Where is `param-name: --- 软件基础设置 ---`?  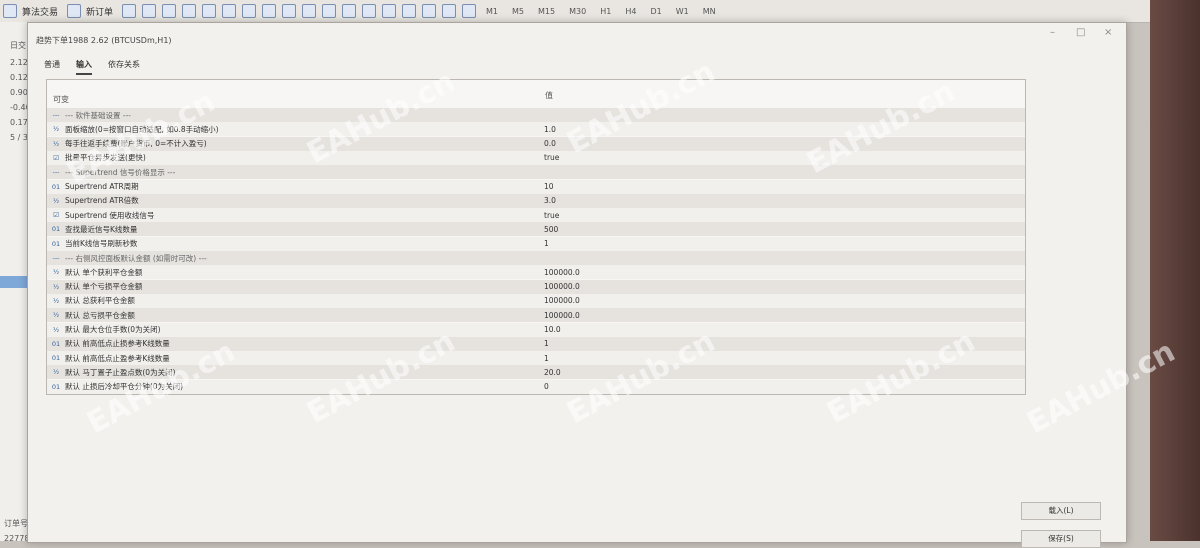 param-name: --- 软件基础设置 --- is located at coordinates (98, 115).